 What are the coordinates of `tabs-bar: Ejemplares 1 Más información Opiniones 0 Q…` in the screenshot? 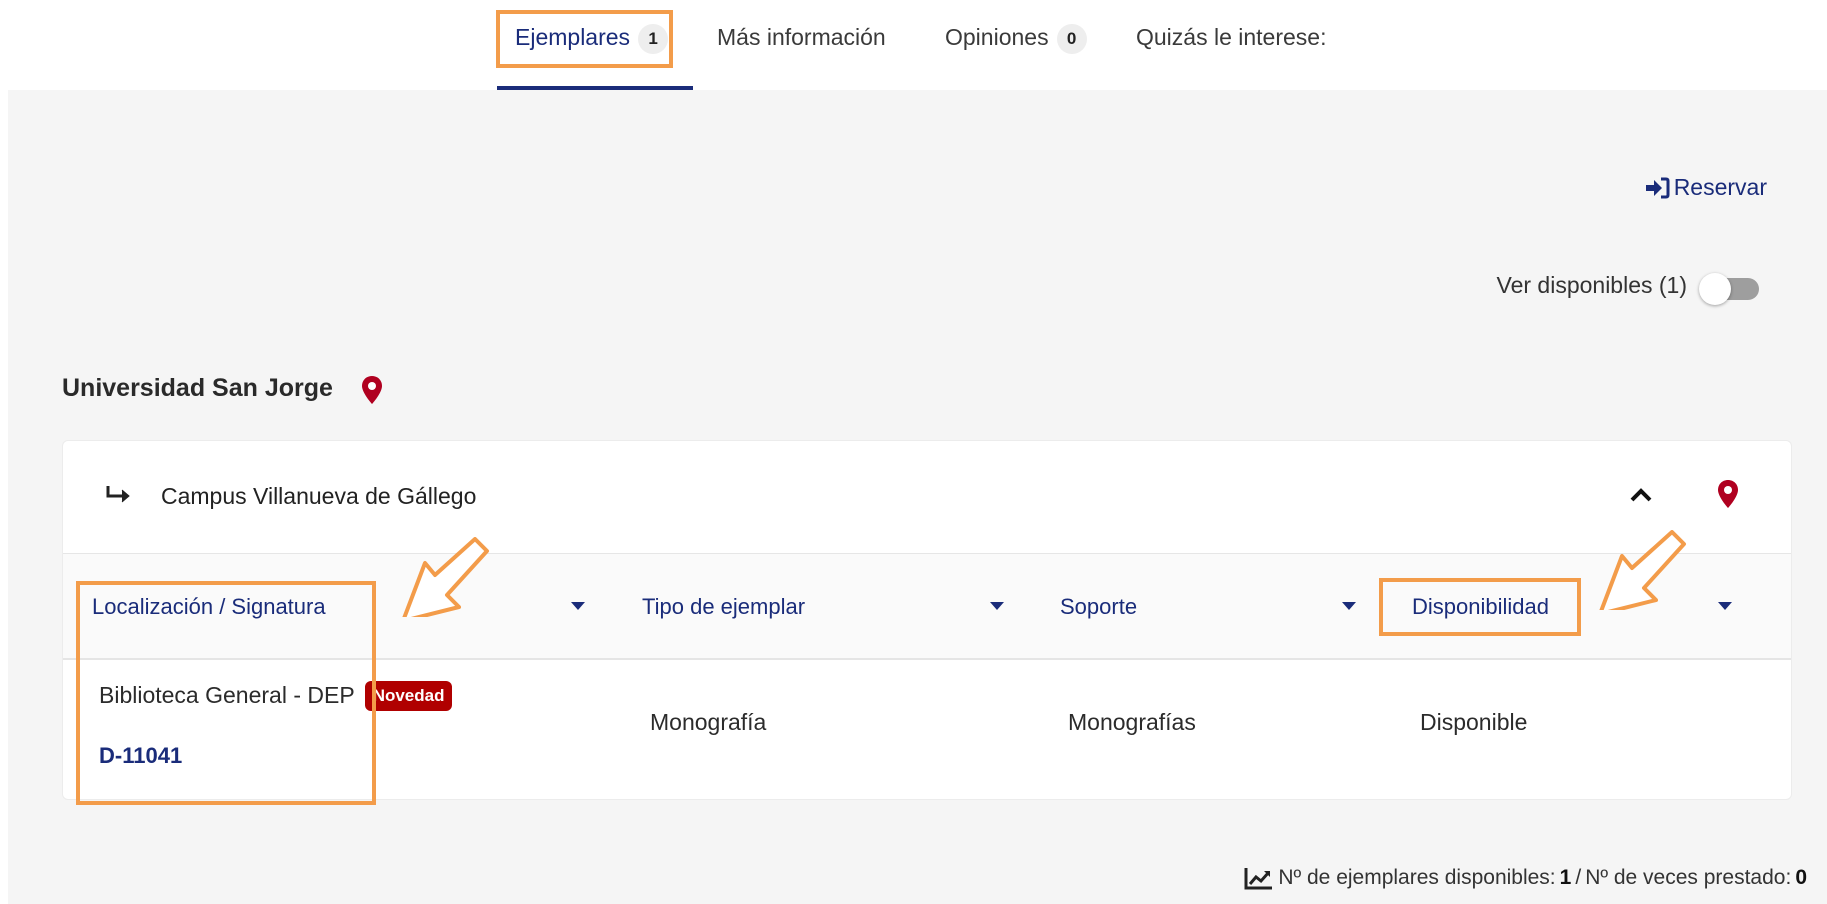 It's located at (913, 45).